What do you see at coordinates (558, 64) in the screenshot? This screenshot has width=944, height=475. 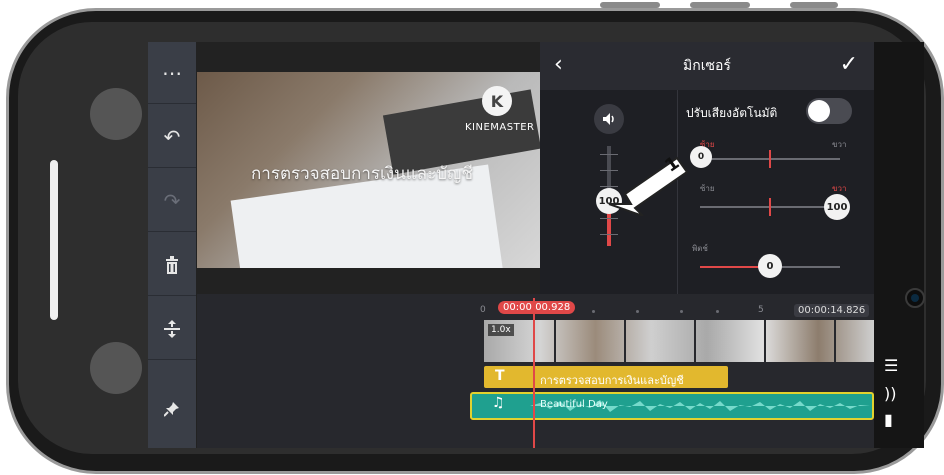 I see `back-icon: ‹` at bounding box center [558, 64].